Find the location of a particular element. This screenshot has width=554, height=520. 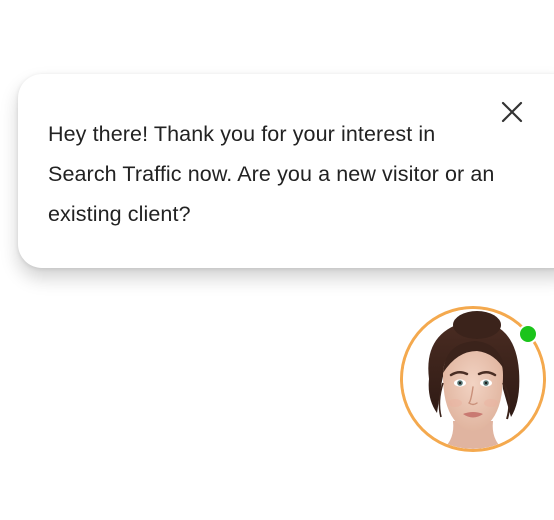

online-status-indicator is located at coordinates (528, 334).